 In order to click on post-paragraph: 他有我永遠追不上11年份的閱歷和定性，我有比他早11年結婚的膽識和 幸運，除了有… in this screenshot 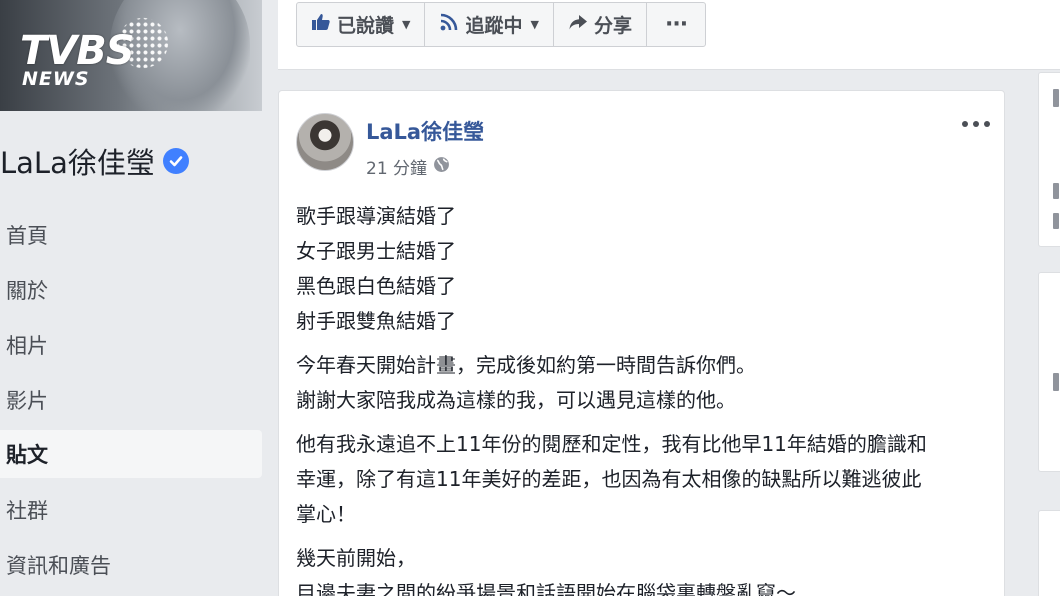, I will do `click(646, 479)`.